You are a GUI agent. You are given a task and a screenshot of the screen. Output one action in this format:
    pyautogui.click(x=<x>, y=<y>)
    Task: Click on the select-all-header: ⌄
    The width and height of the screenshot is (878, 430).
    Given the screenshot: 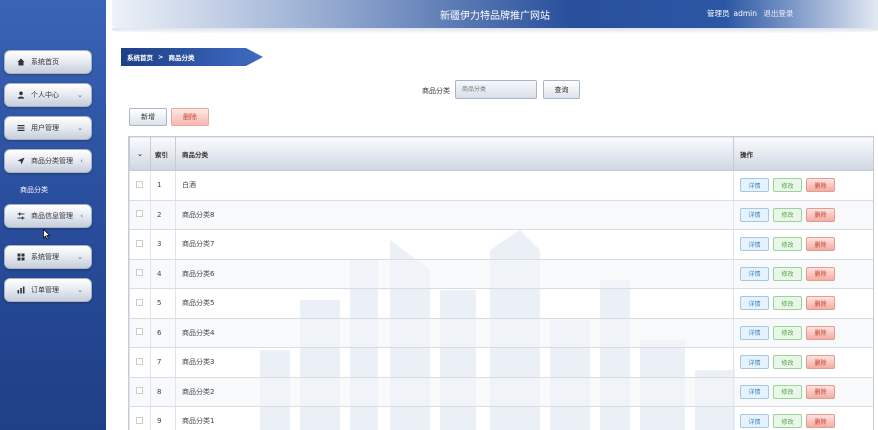 What is the action you would take?
    pyautogui.click(x=140, y=153)
    